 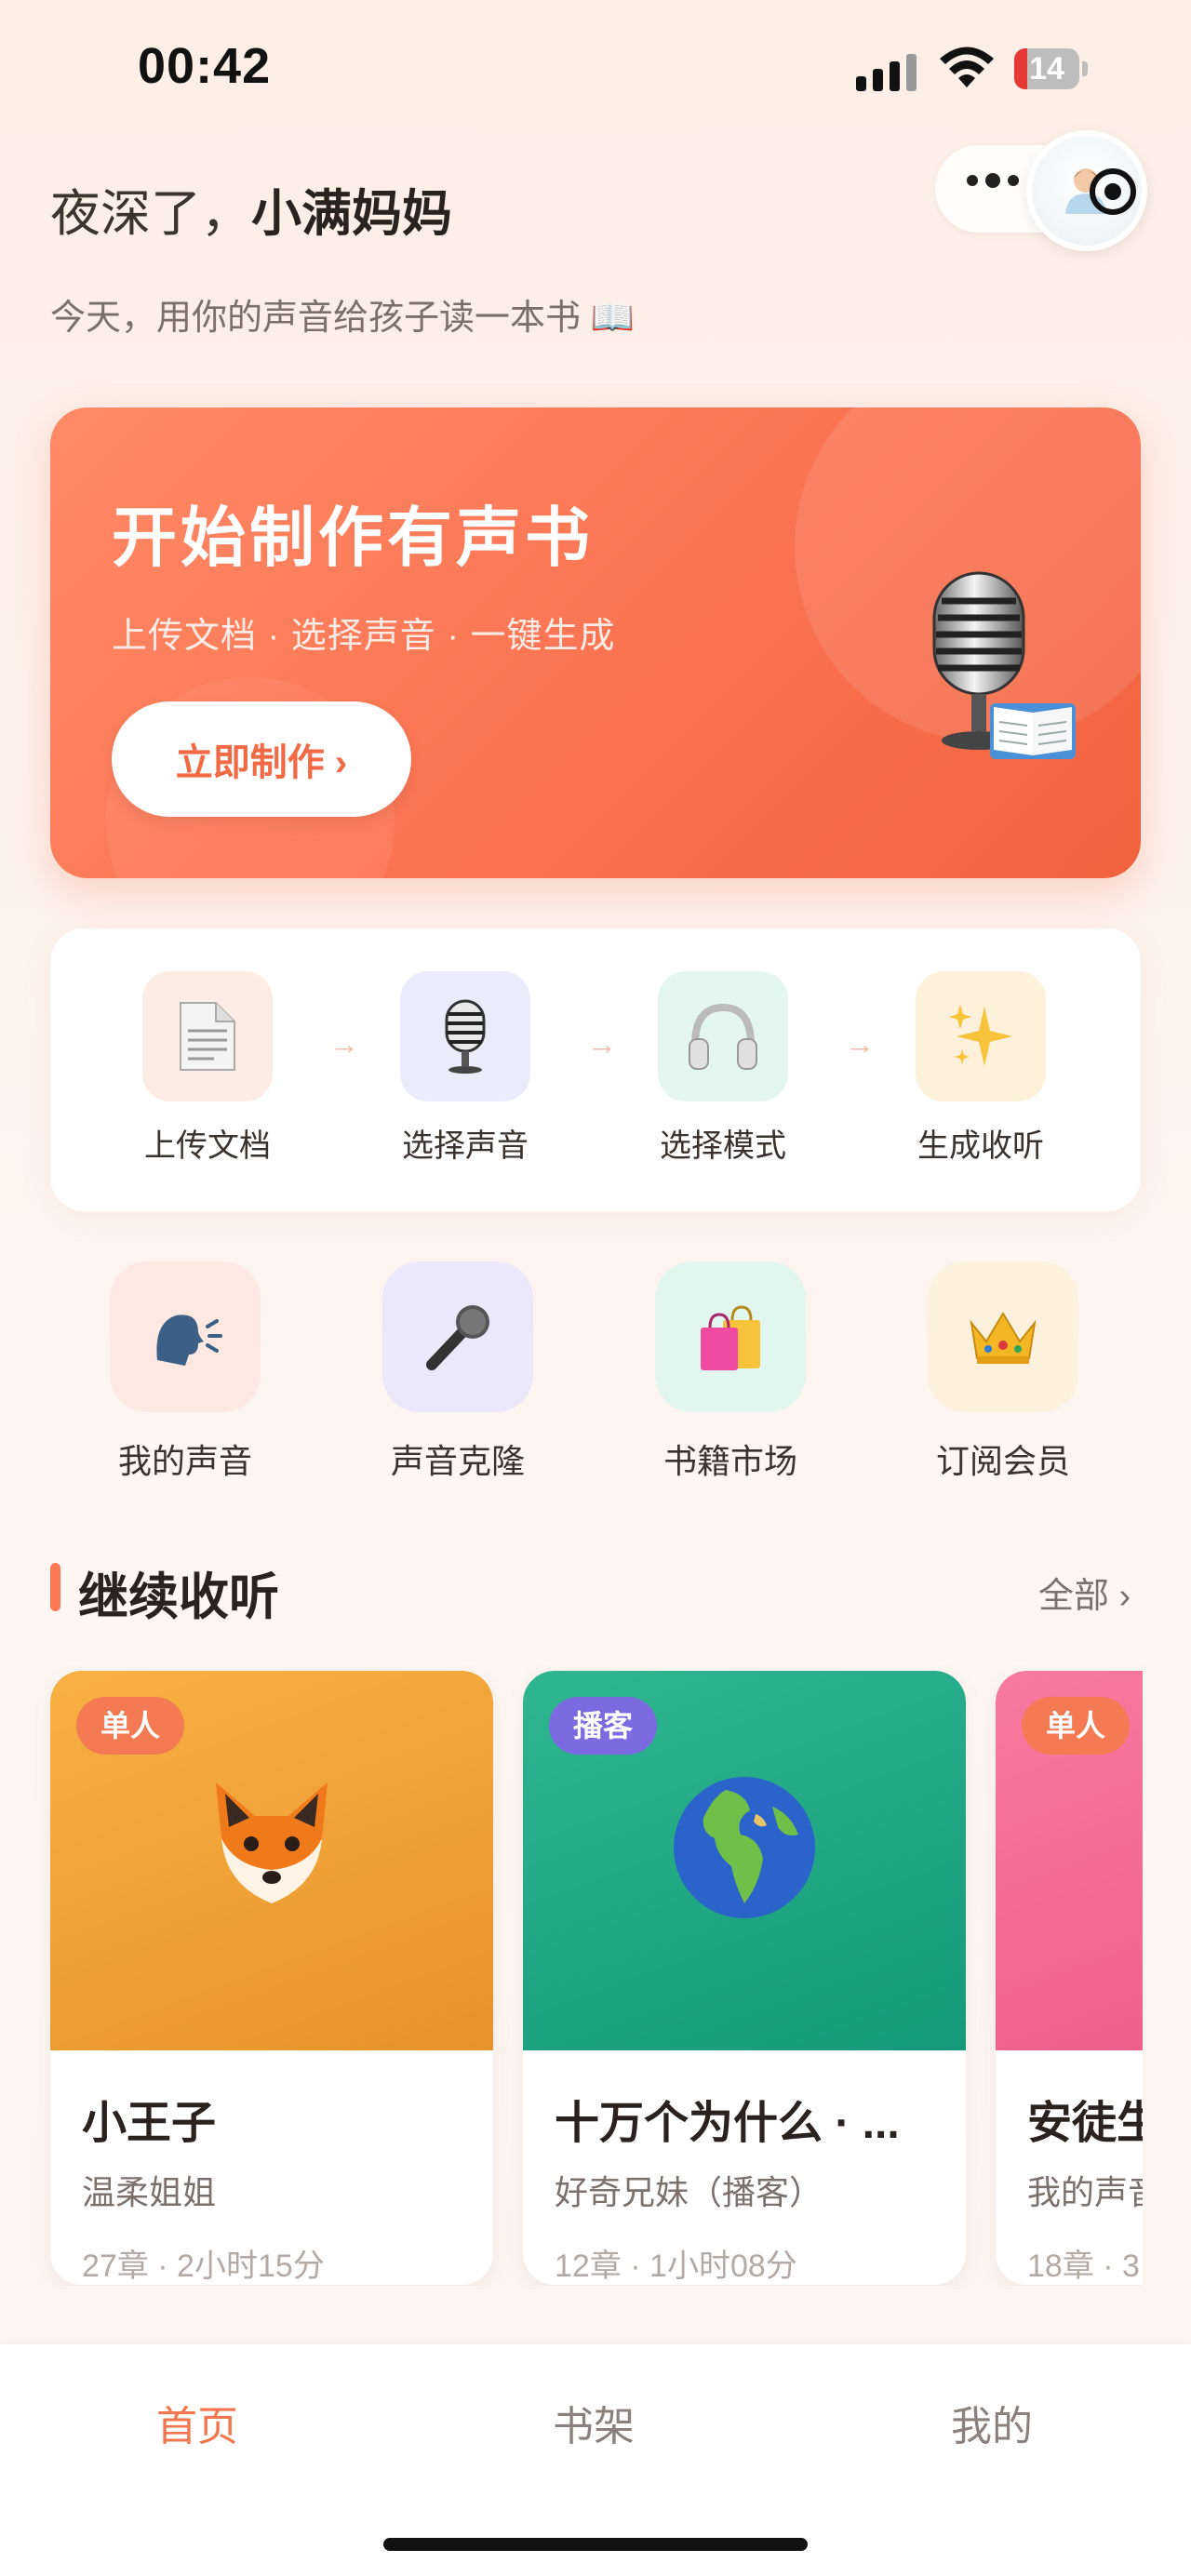 I want to click on battery-icon: 14, so click(x=1051, y=68).